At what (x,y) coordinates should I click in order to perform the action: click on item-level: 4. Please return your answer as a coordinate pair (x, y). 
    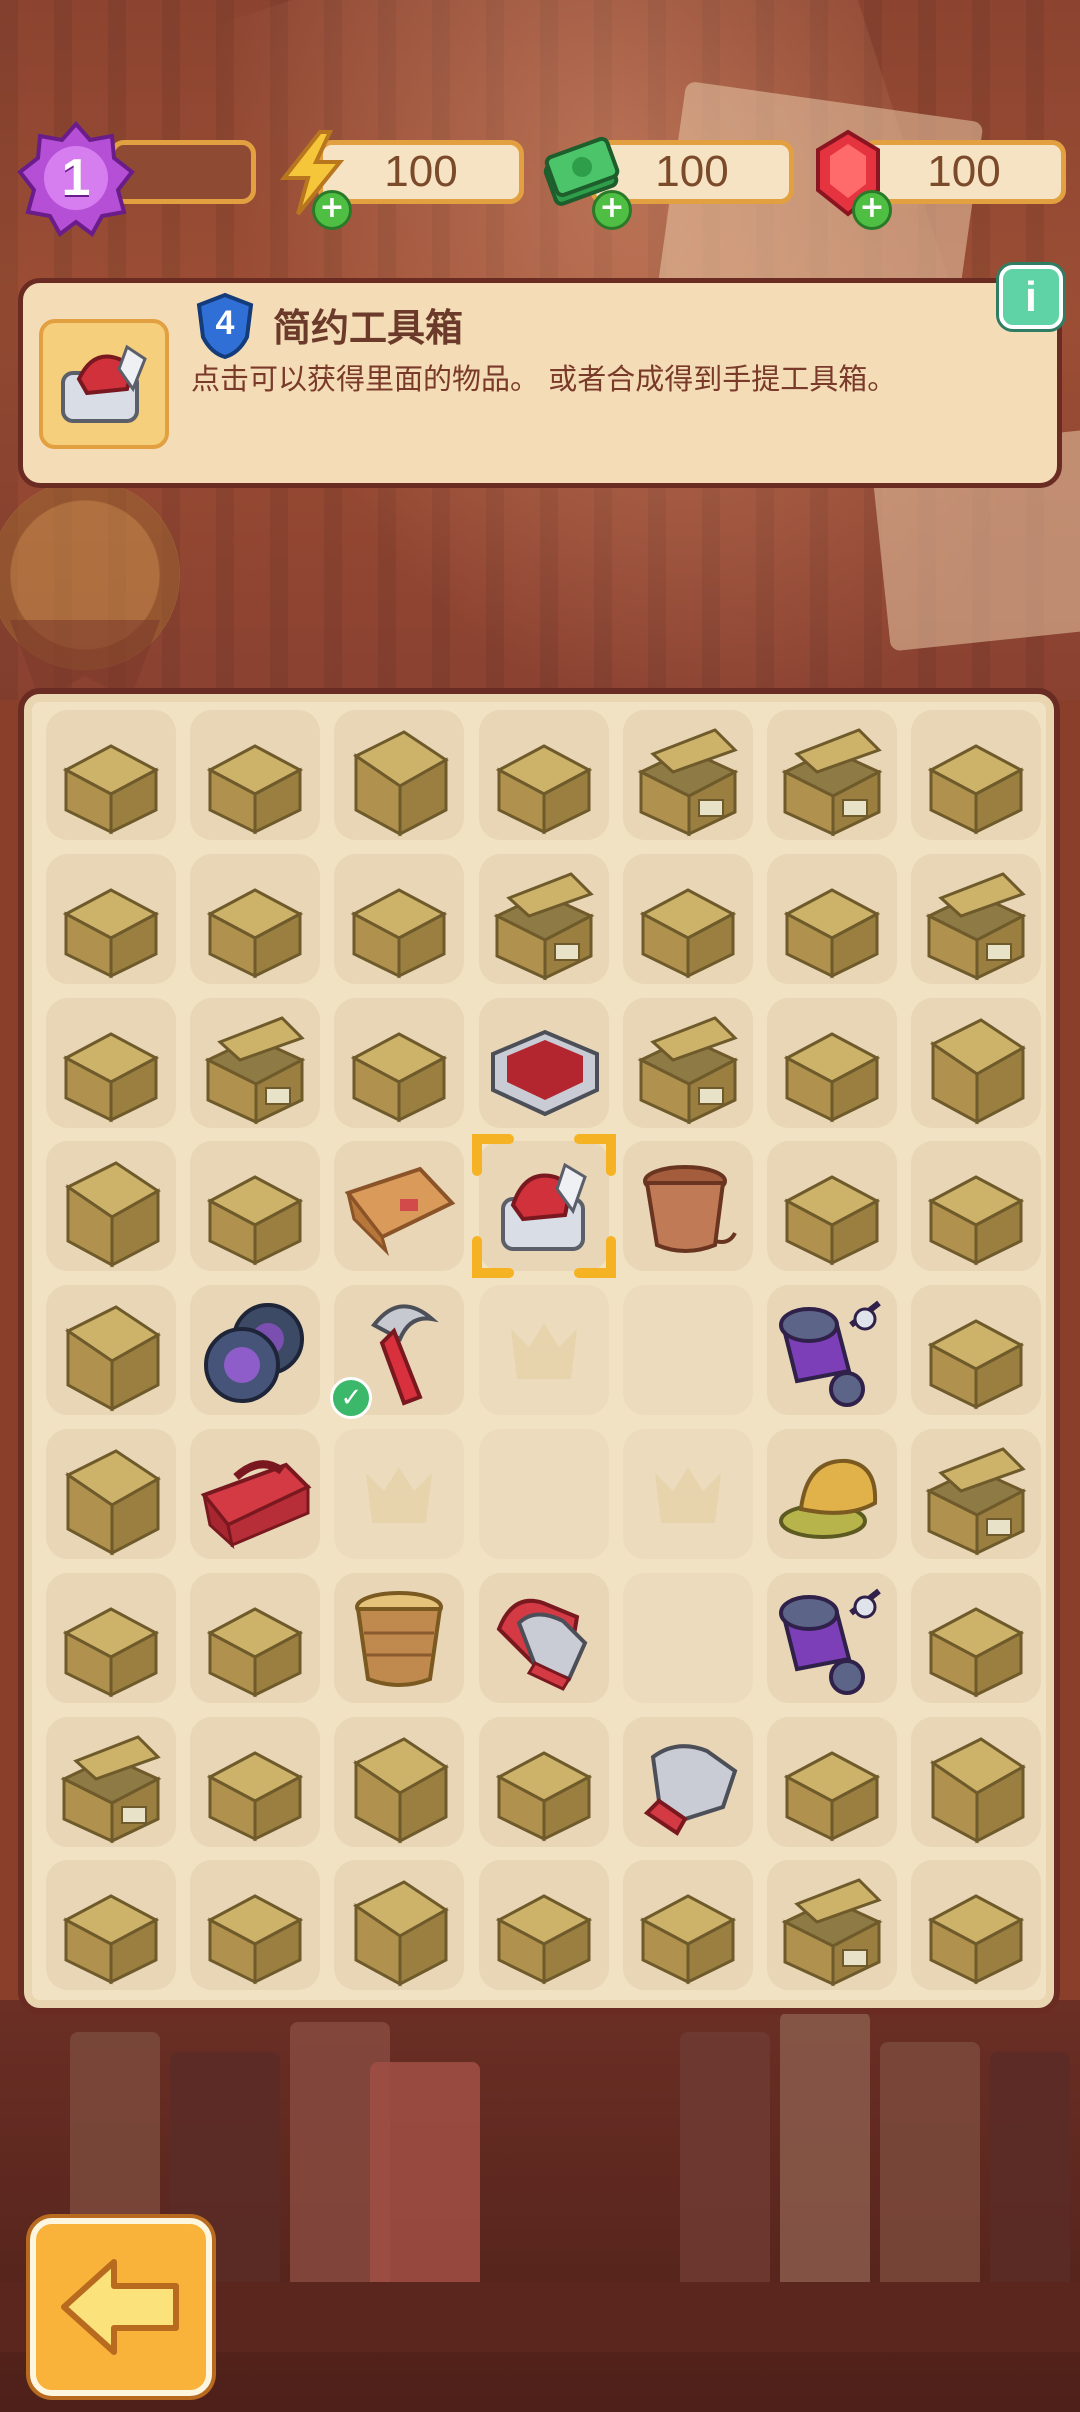
    Looking at the image, I should click on (225, 322).